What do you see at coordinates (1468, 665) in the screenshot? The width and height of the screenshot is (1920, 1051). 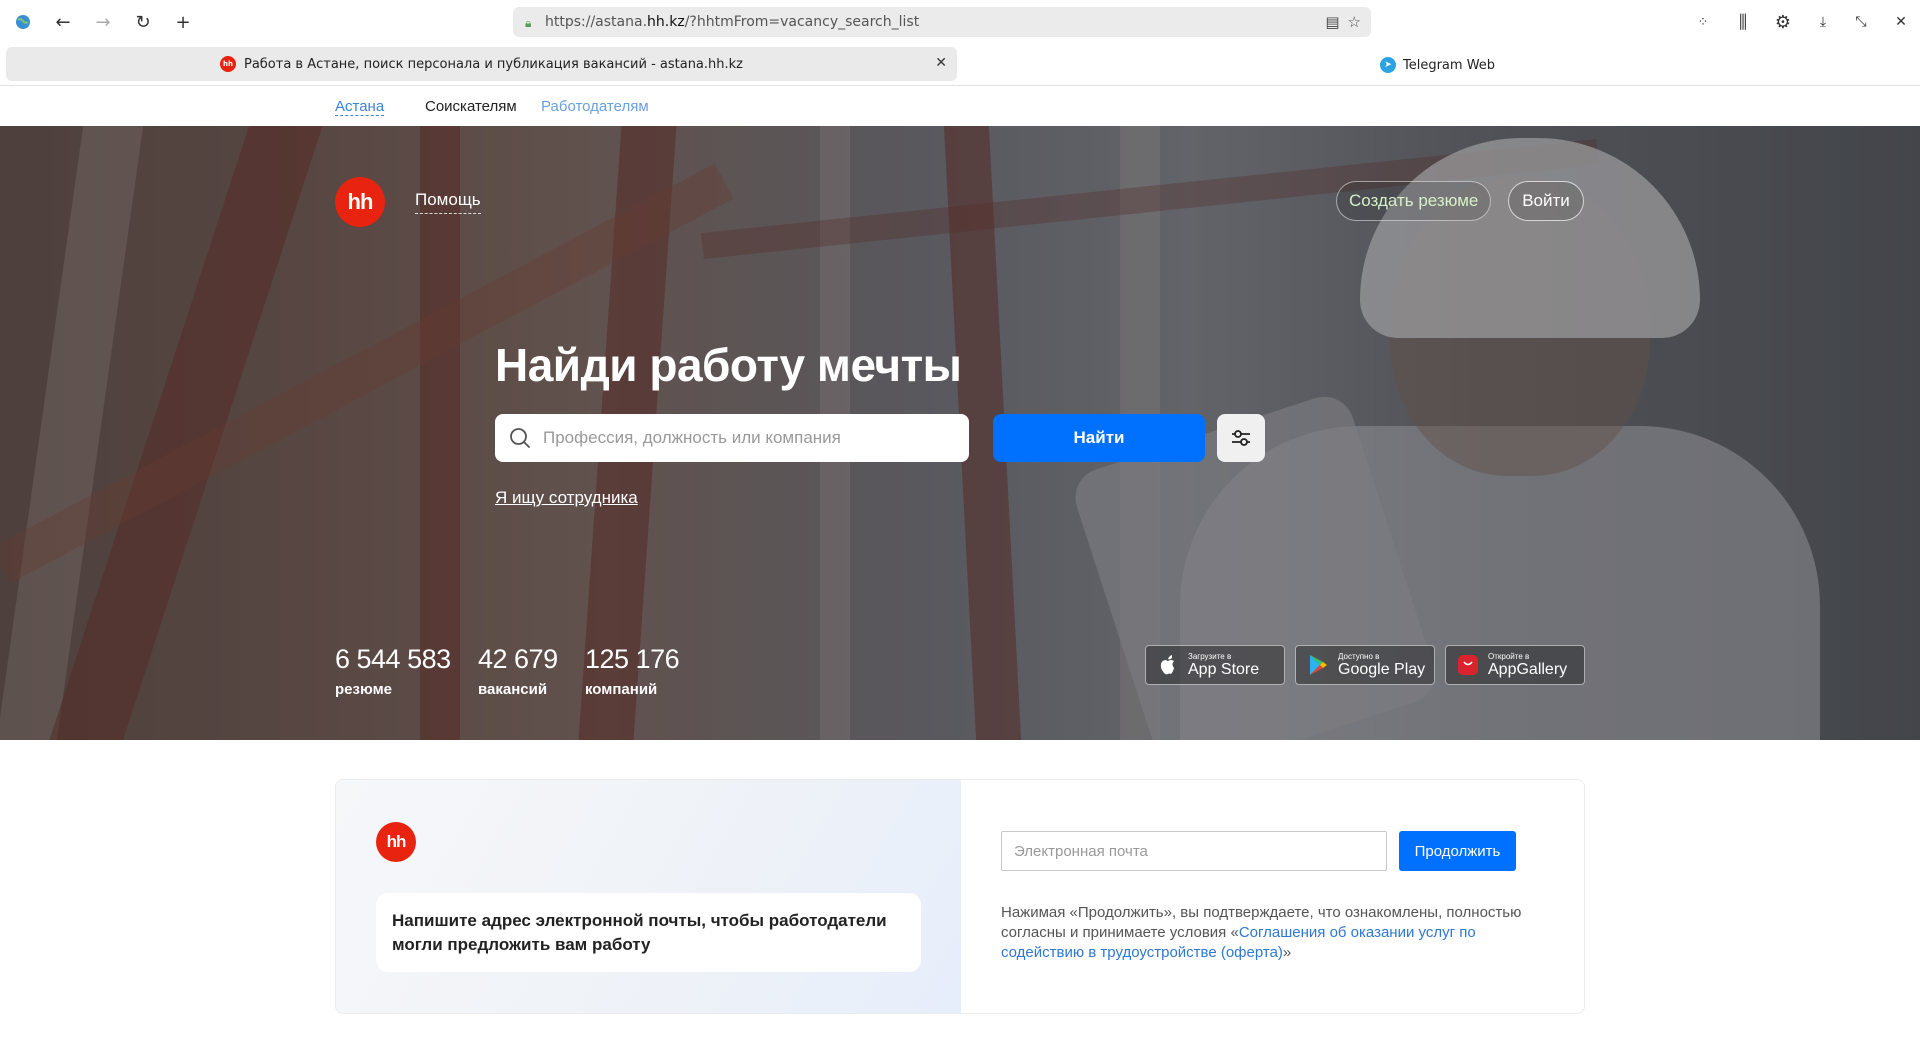 I see `huawei-appgallery-icon` at bounding box center [1468, 665].